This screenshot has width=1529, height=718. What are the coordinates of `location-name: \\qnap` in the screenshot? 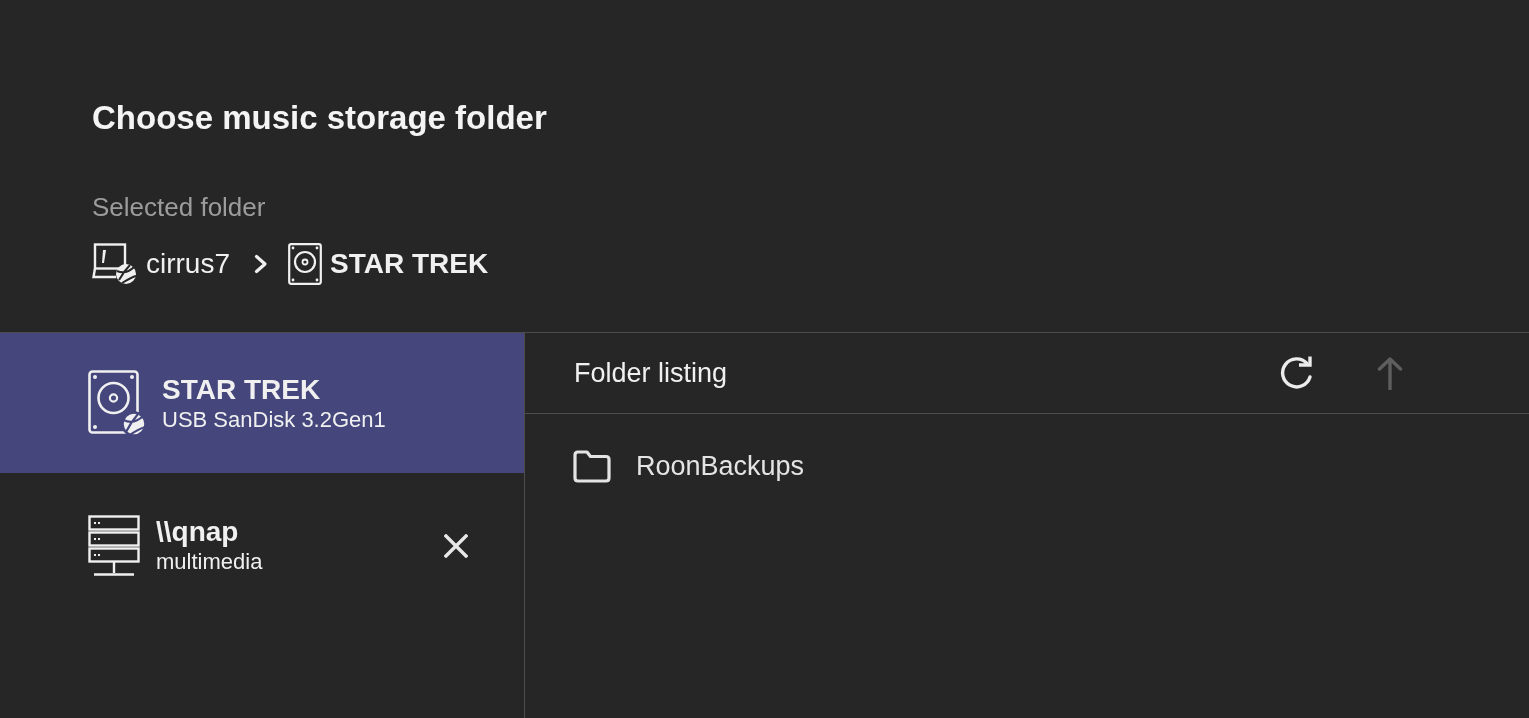 It's located at (197, 531).